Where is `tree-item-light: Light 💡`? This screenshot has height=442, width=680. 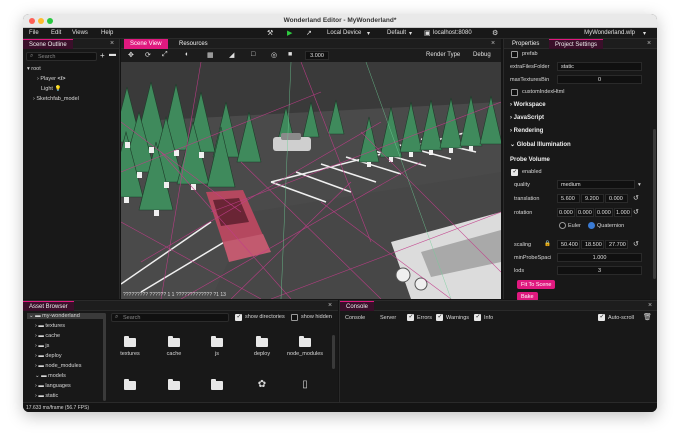
tree-item-light: Light 💡 is located at coordinates (51, 89).